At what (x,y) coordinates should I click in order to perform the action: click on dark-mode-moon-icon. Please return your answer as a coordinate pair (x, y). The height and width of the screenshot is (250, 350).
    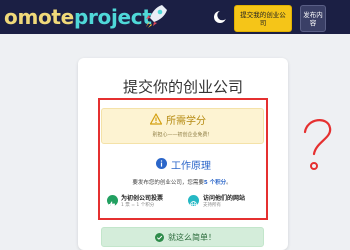
    Looking at the image, I should click on (220, 17).